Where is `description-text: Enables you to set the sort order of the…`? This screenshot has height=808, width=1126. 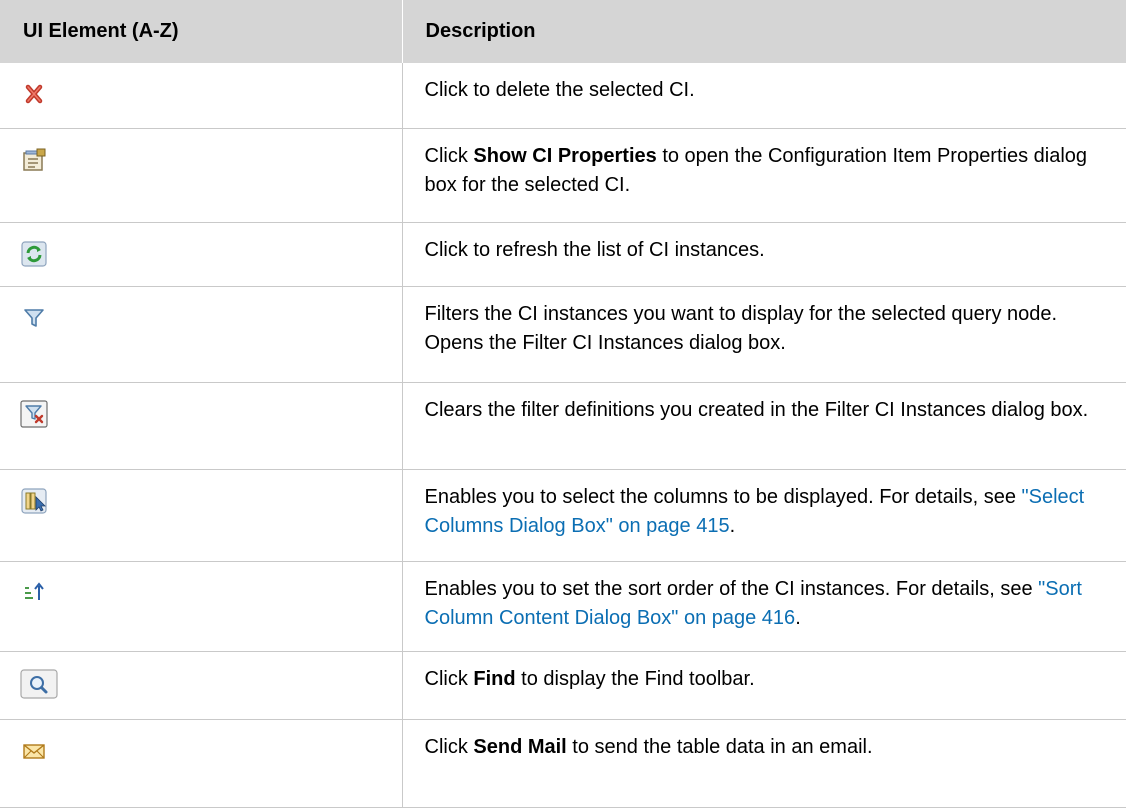
description-text: Enables you to set the sort order of the… is located at coordinates (731, 588).